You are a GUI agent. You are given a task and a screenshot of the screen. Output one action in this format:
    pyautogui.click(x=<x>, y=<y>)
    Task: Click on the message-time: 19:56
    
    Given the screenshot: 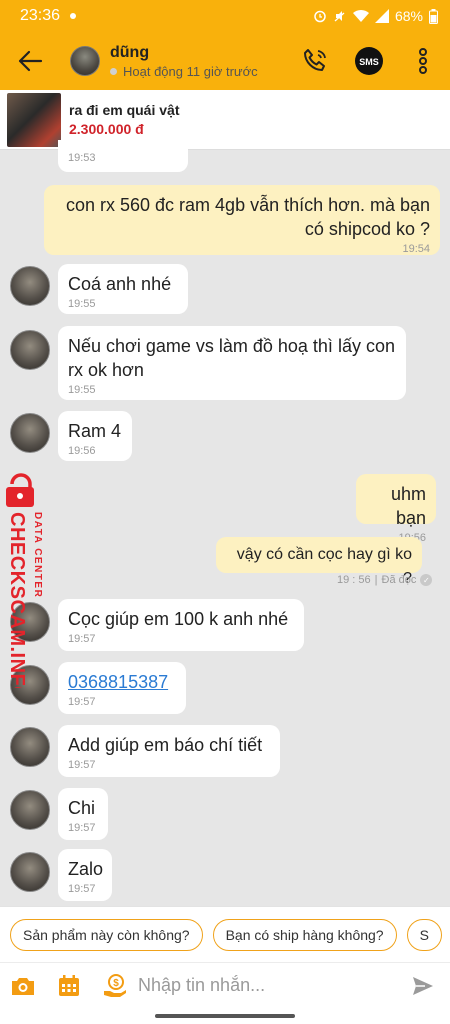 What is the action you would take?
    pyautogui.click(x=82, y=451)
    